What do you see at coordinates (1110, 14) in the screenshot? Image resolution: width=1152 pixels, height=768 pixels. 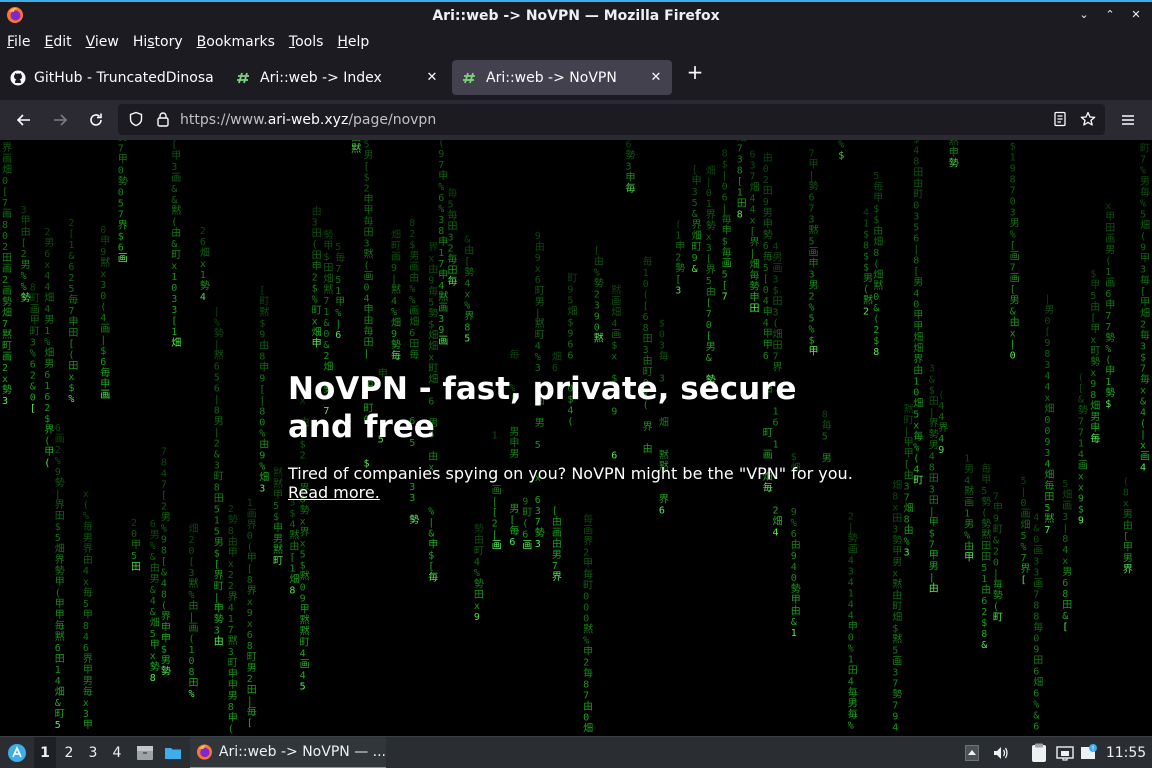 I see `maximize-button: ⌃` at bounding box center [1110, 14].